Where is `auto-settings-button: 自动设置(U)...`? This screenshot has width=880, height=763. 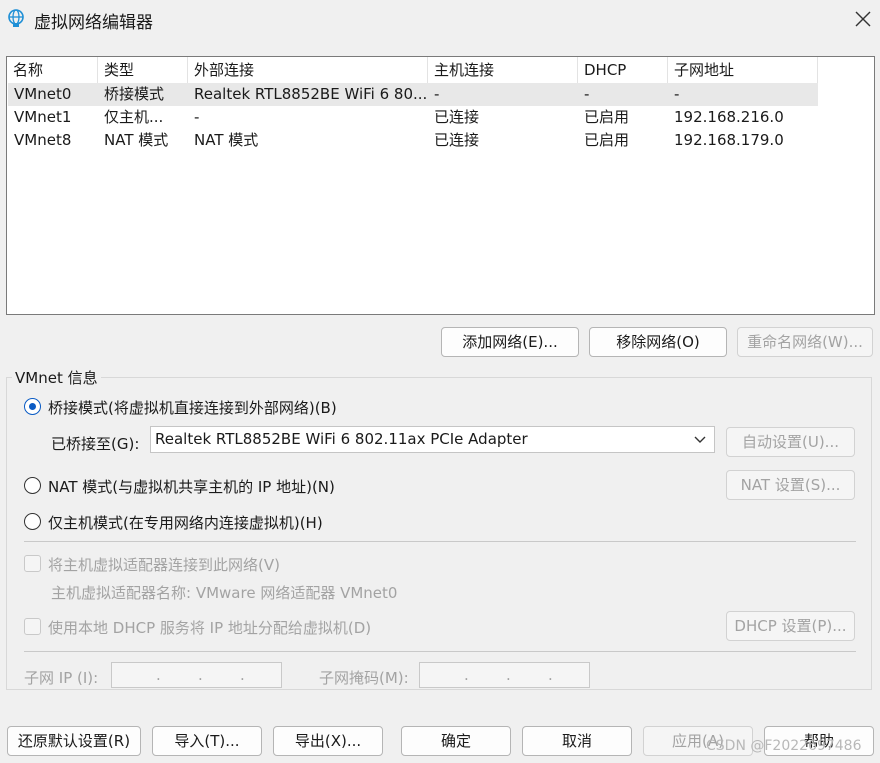 auto-settings-button: 自动设置(U)... is located at coordinates (790, 442).